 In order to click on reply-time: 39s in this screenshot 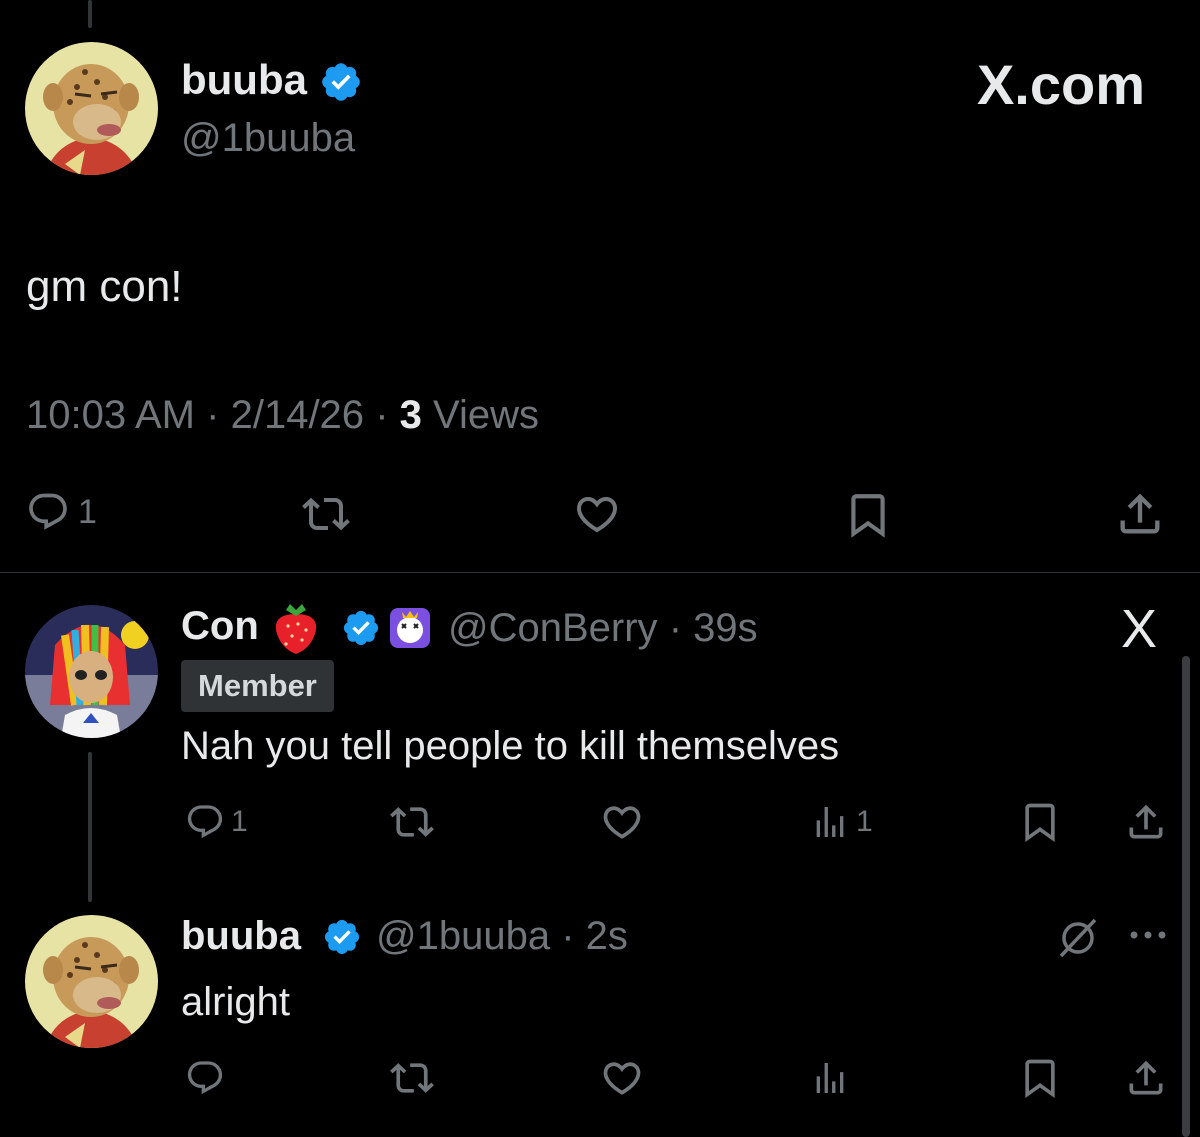, I will do `click(725, 628)`.